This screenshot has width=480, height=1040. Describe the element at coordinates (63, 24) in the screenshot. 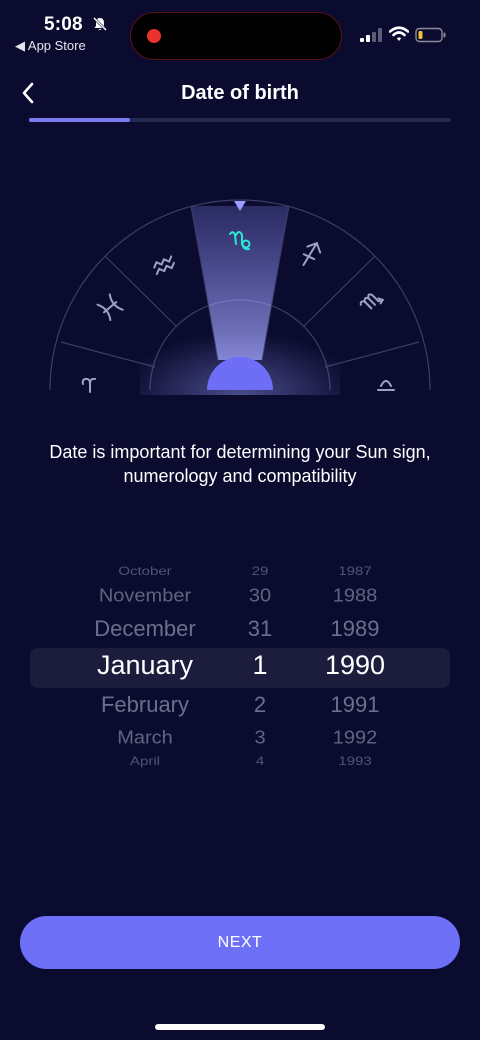

I see `clock: 5:08` at that location.